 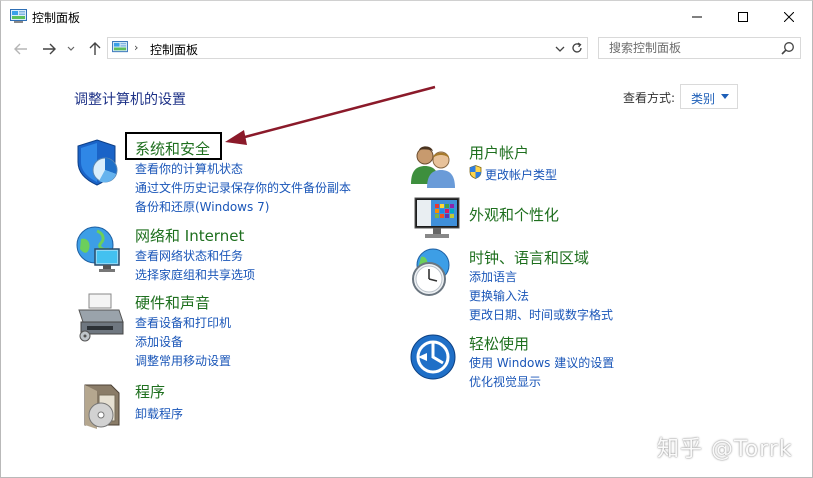 What do you see at coordinates (499, 343) in the screenshot?
I see `category-title: 轻松使用` at bounding box center [499, 343].